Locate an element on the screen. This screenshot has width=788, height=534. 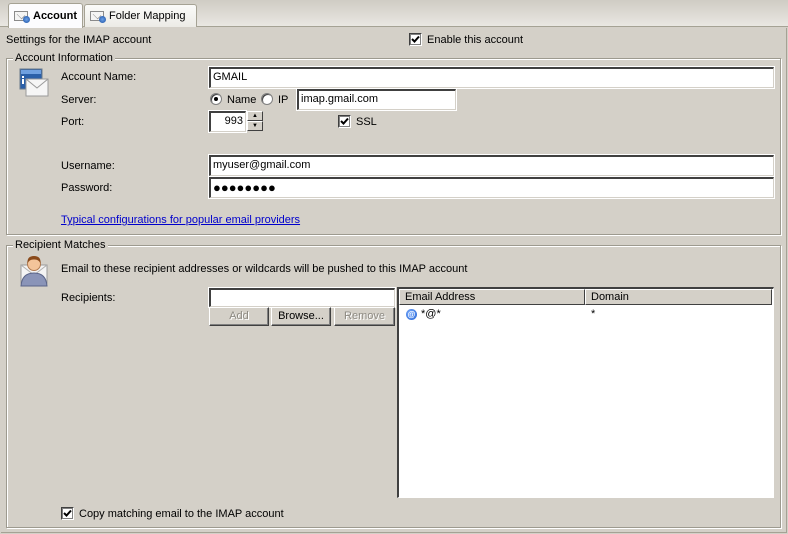
ssl-checkbox is located at coordinates (344, 121).